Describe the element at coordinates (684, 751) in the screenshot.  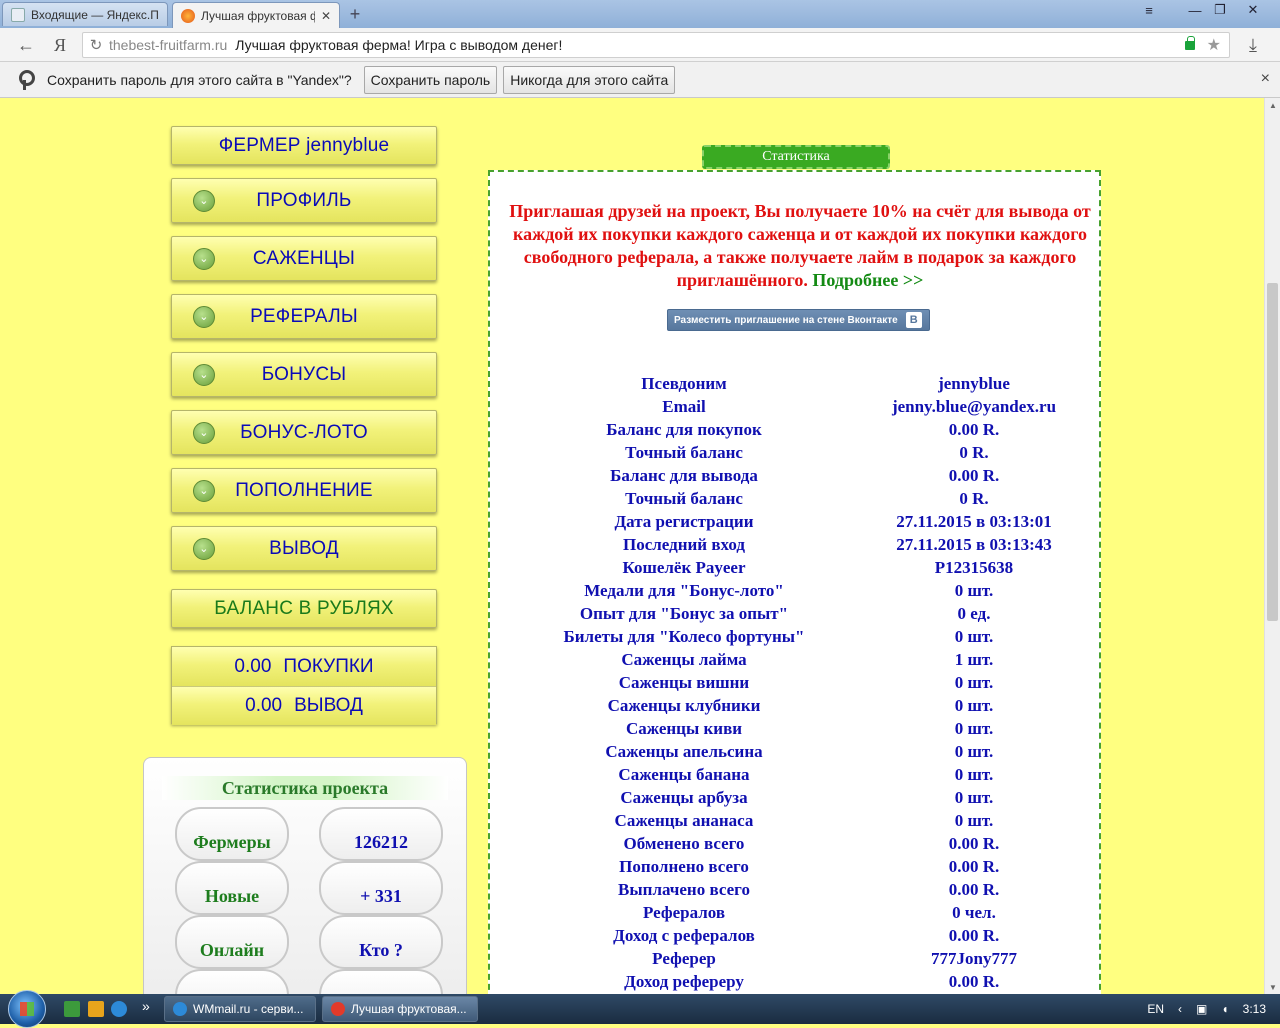
I see `info-label: Саженцы апельсина` at that location.